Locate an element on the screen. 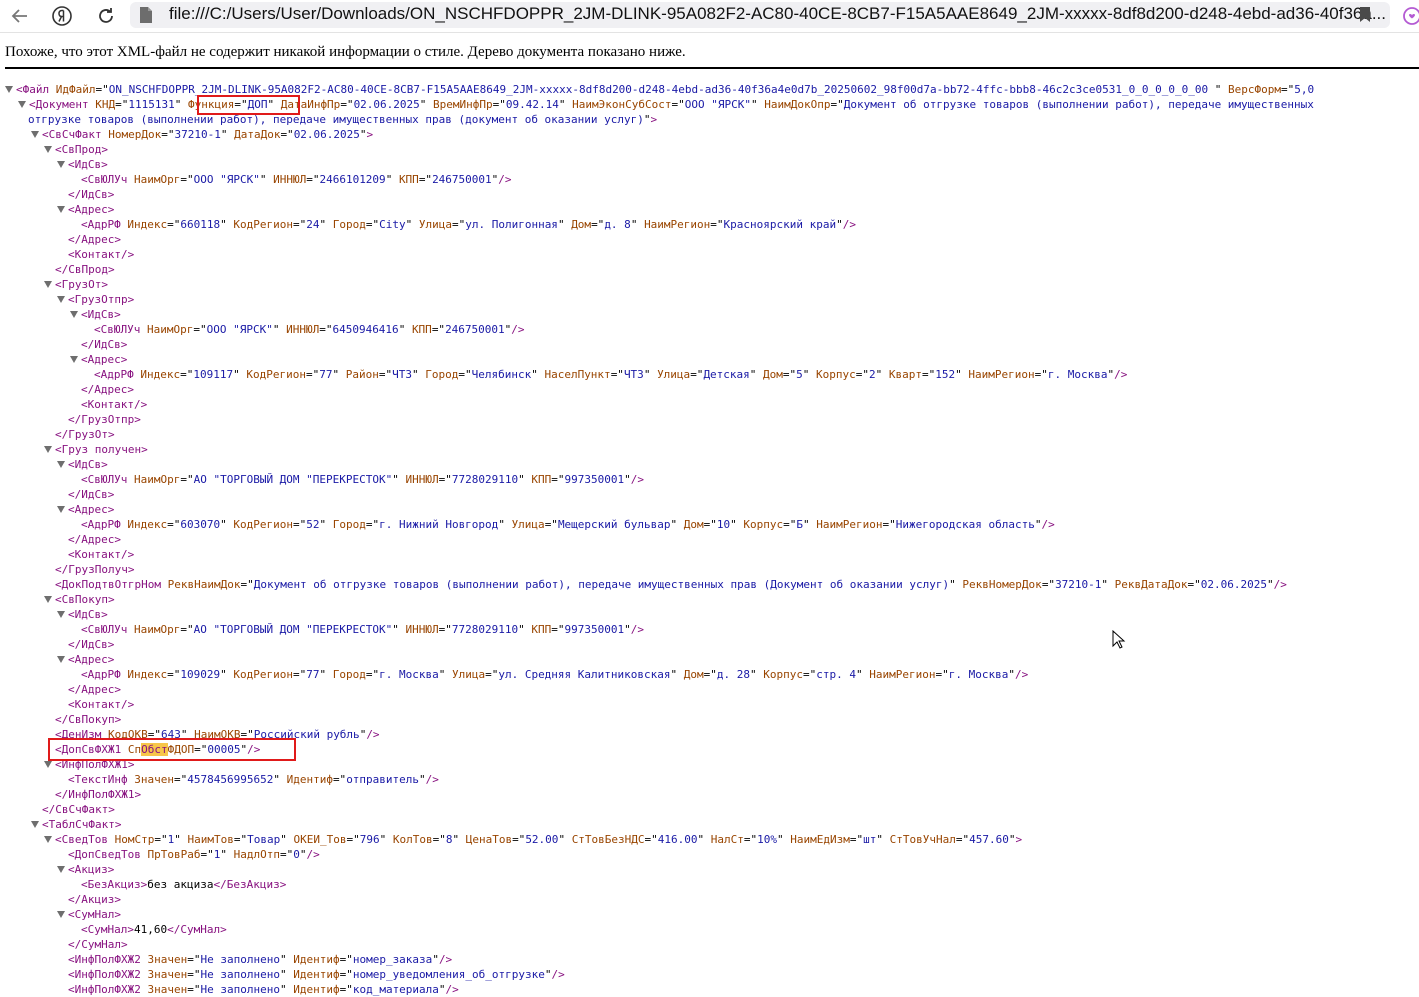 This screenshot has width=1419, height=997. xml-line: </ИдСв> is located at coordinates (91, 644).